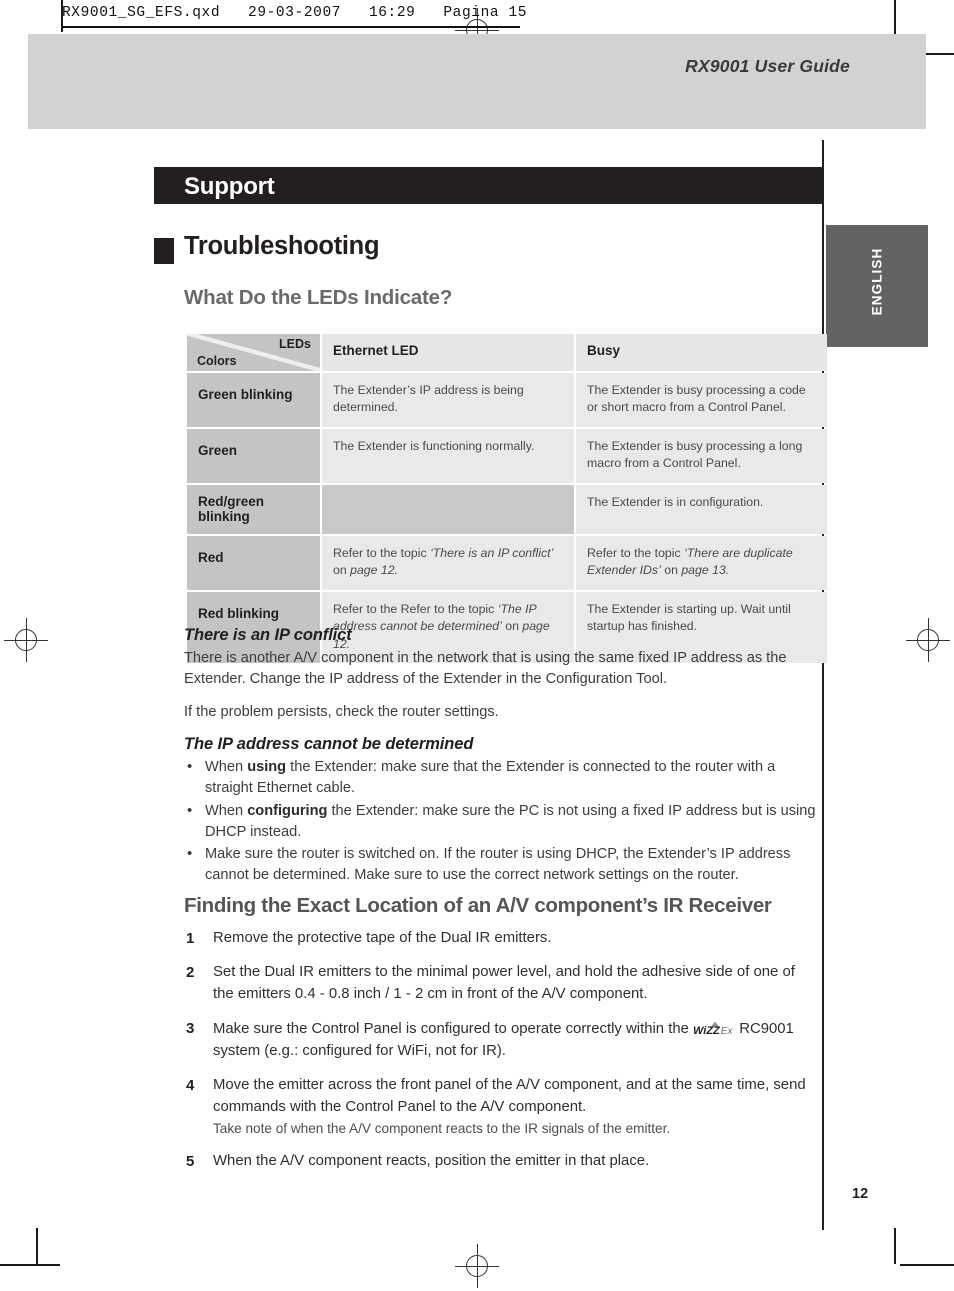 The height and width of the screenshot is (1291, 954). Describe the element at coordinates (705, 570) in the screenshot. I see `cell-text-italic-page: page 13.` at that location.